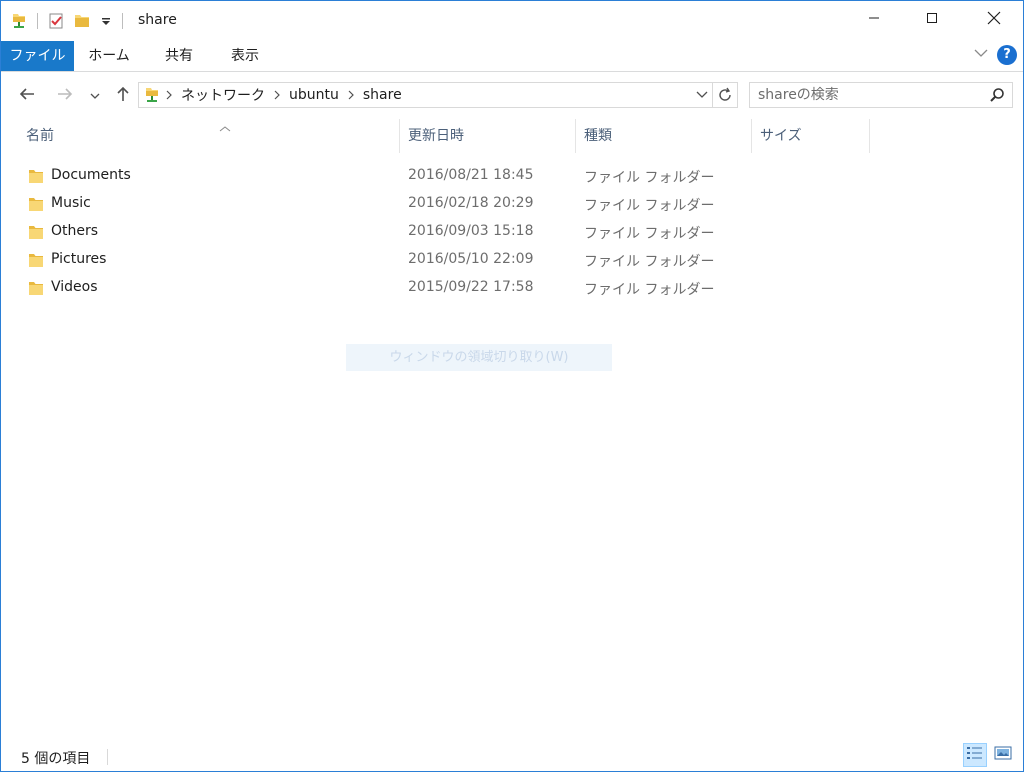 The width and height of the screenshot is (1024, 772). I want to click on forward-button, so click(65, 96).